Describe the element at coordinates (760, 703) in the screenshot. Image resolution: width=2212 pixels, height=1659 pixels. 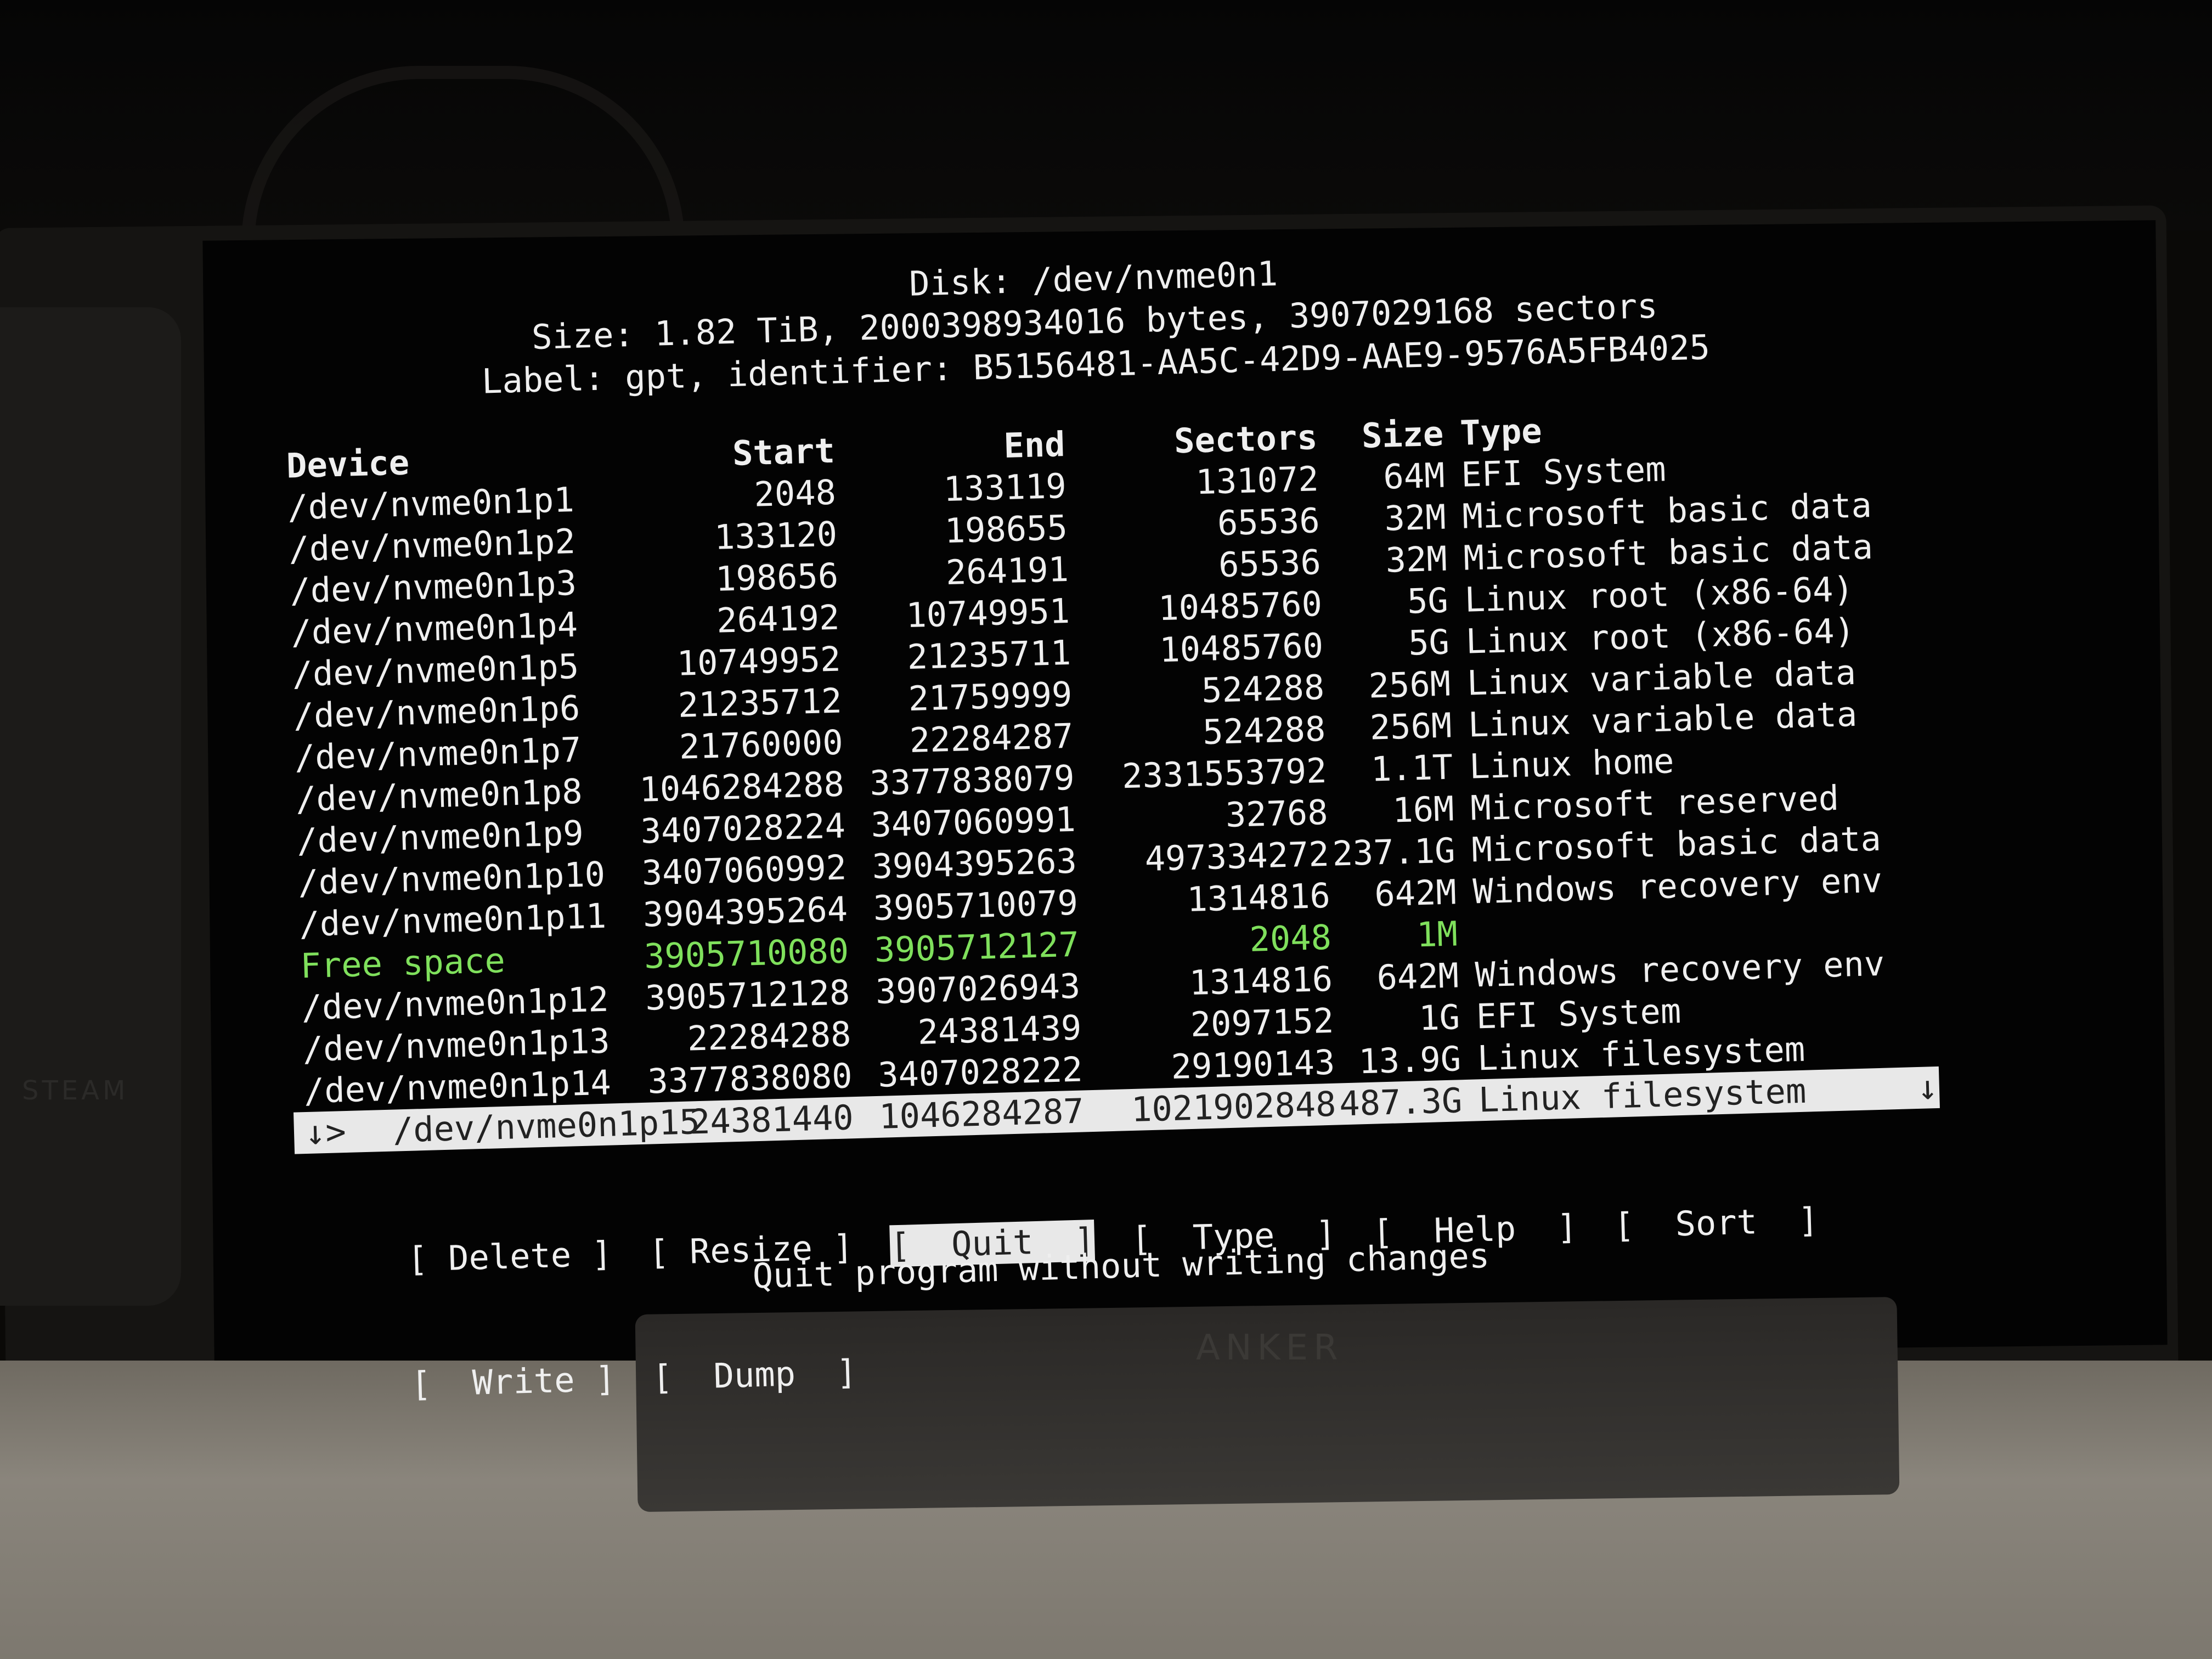
I see `row-start: 21235712` at that location.